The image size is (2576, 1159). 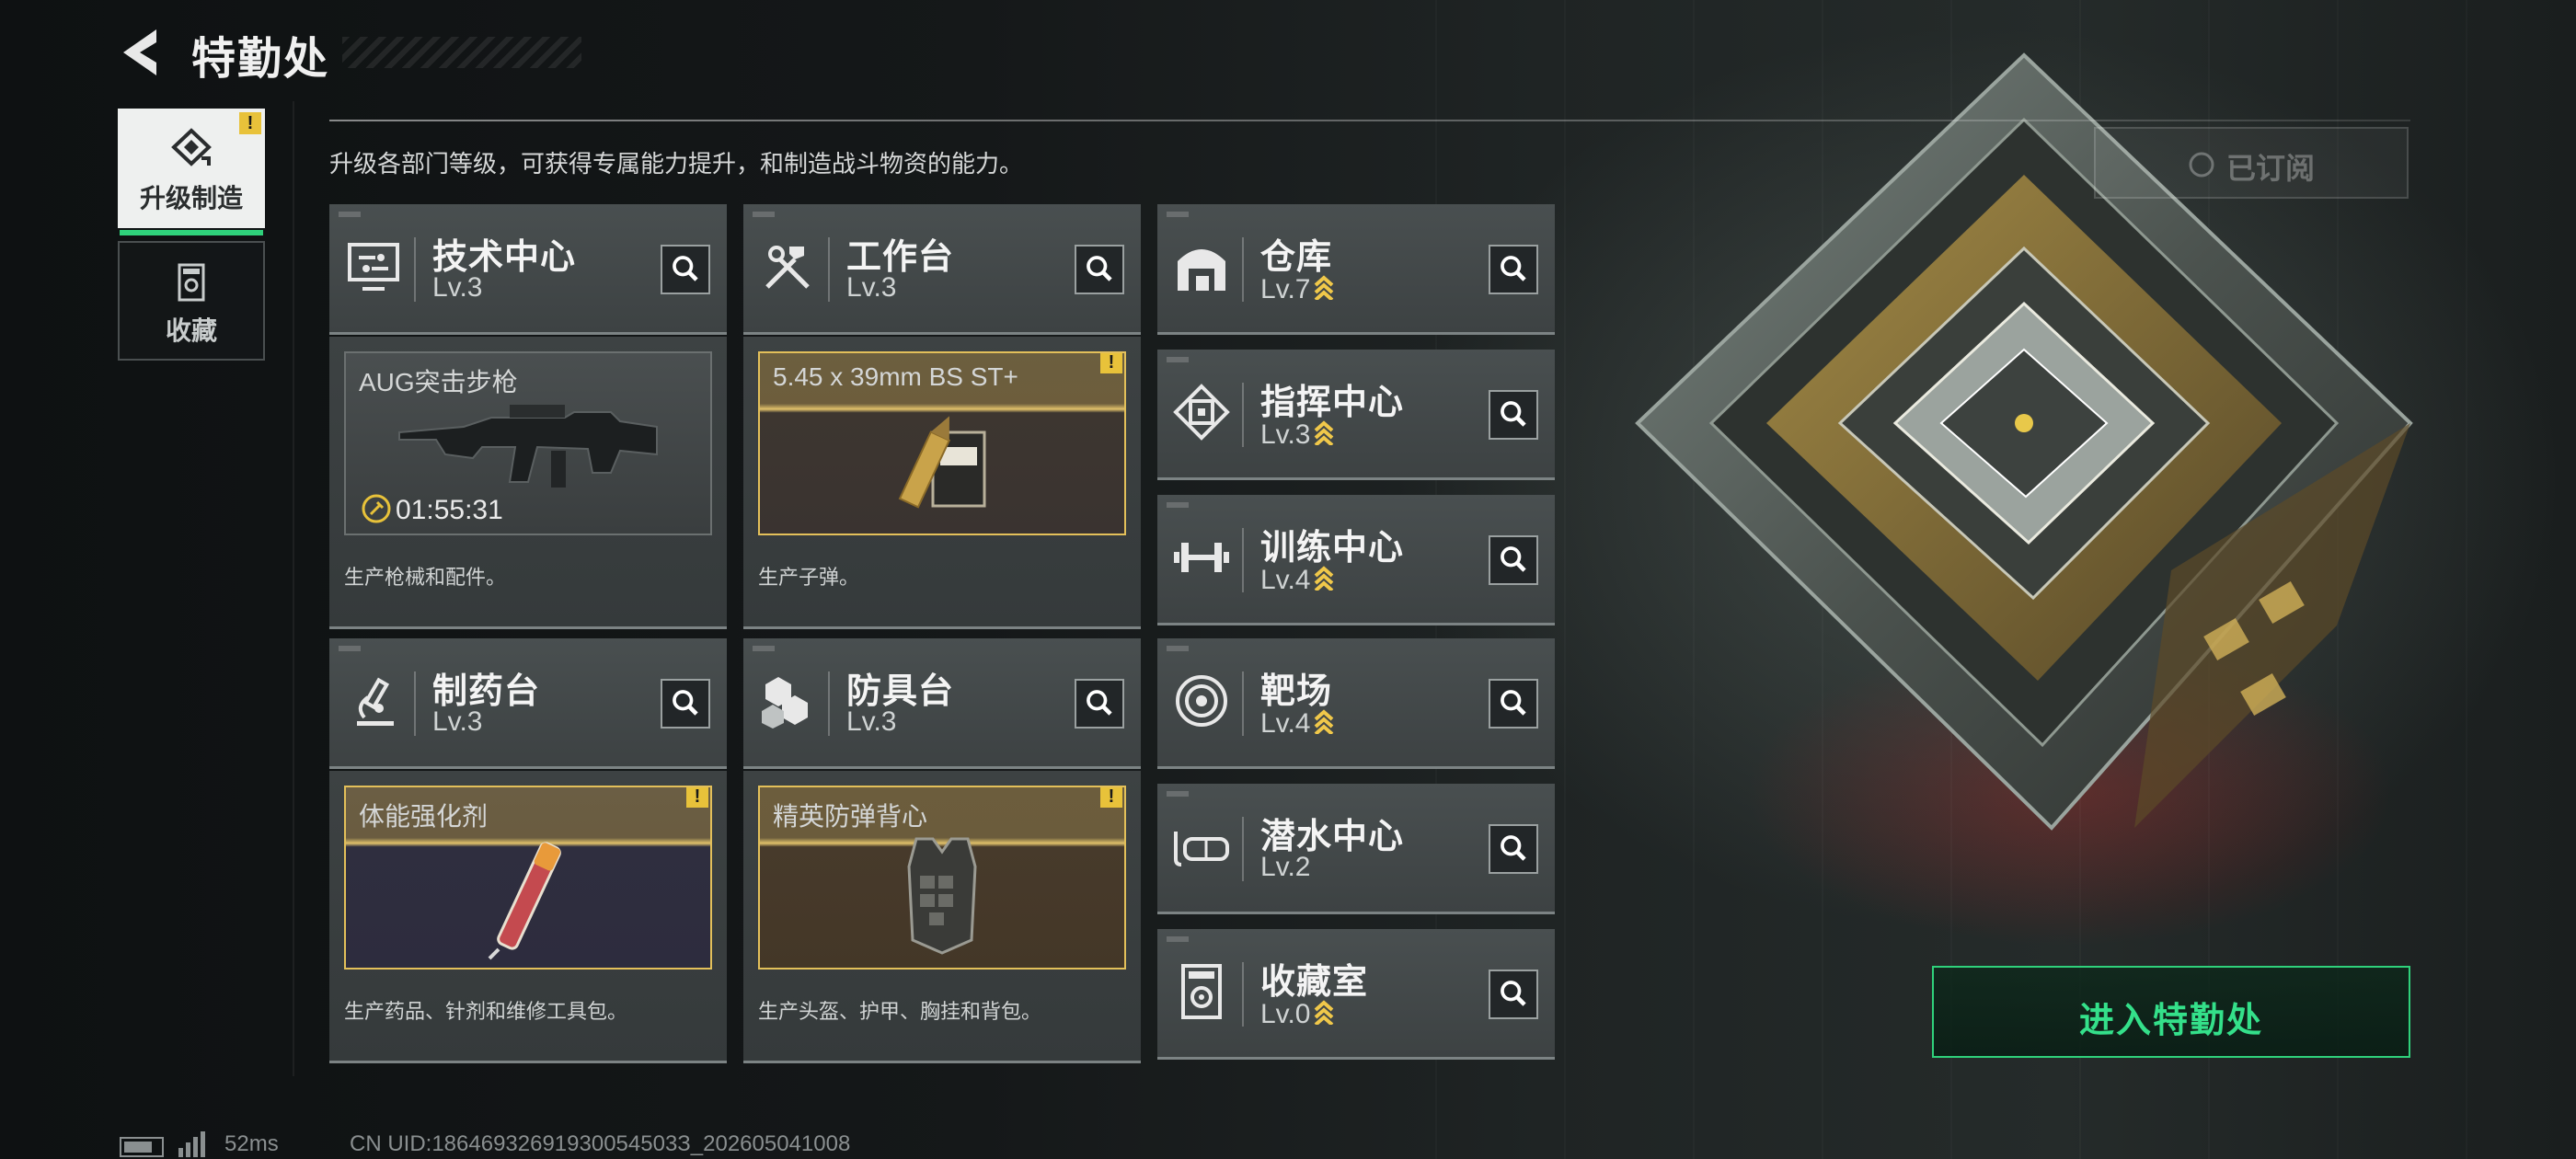 I want to click on production-item-vest: 精英防弹背心 !, so click(x=942, y=878).